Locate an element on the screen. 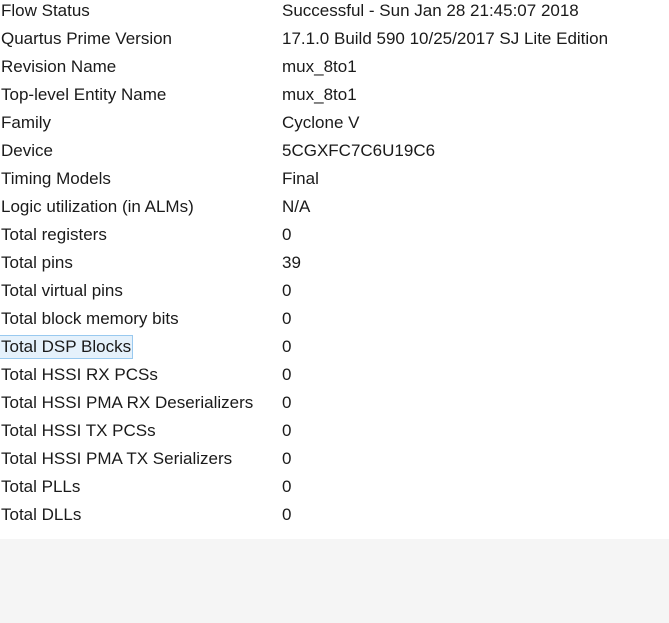 This screenshot has height=623, width=669. row-key: Family is located at coordinates (26, 122).